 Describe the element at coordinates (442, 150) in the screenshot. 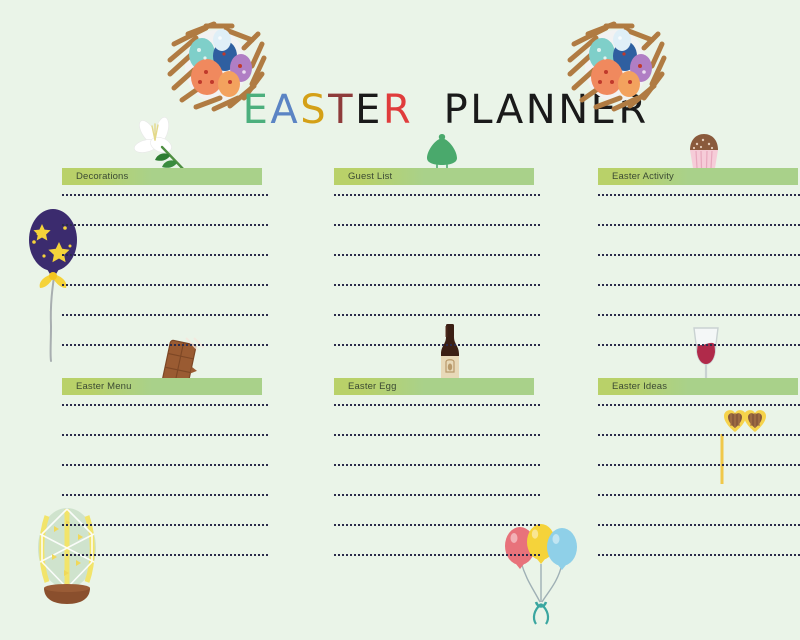

I see `chick-icon` at that location.